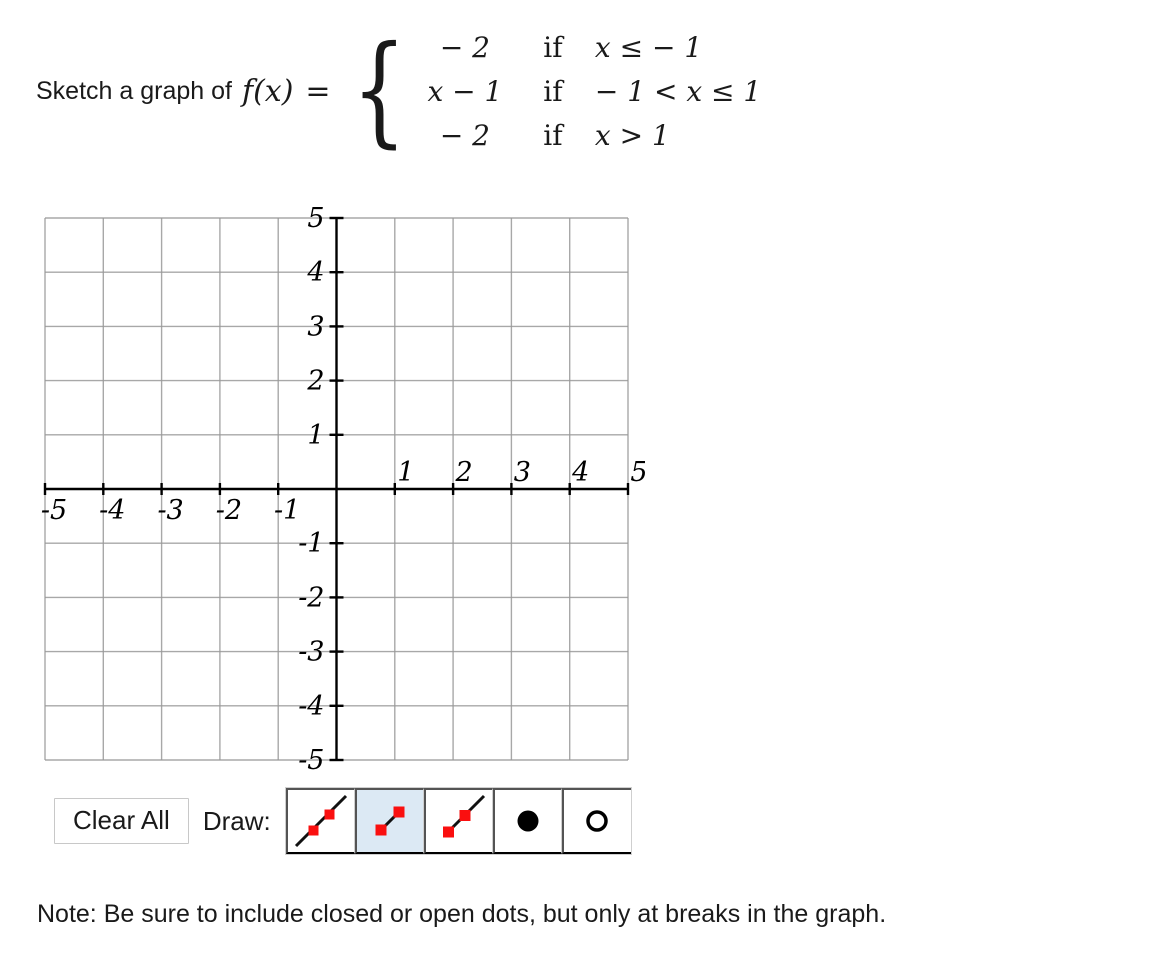 The image size is (1158, 954). What do you see at coordinates (463, 816) in the screenshot?
I see `ray-icon` at bounding box center [463, 816].